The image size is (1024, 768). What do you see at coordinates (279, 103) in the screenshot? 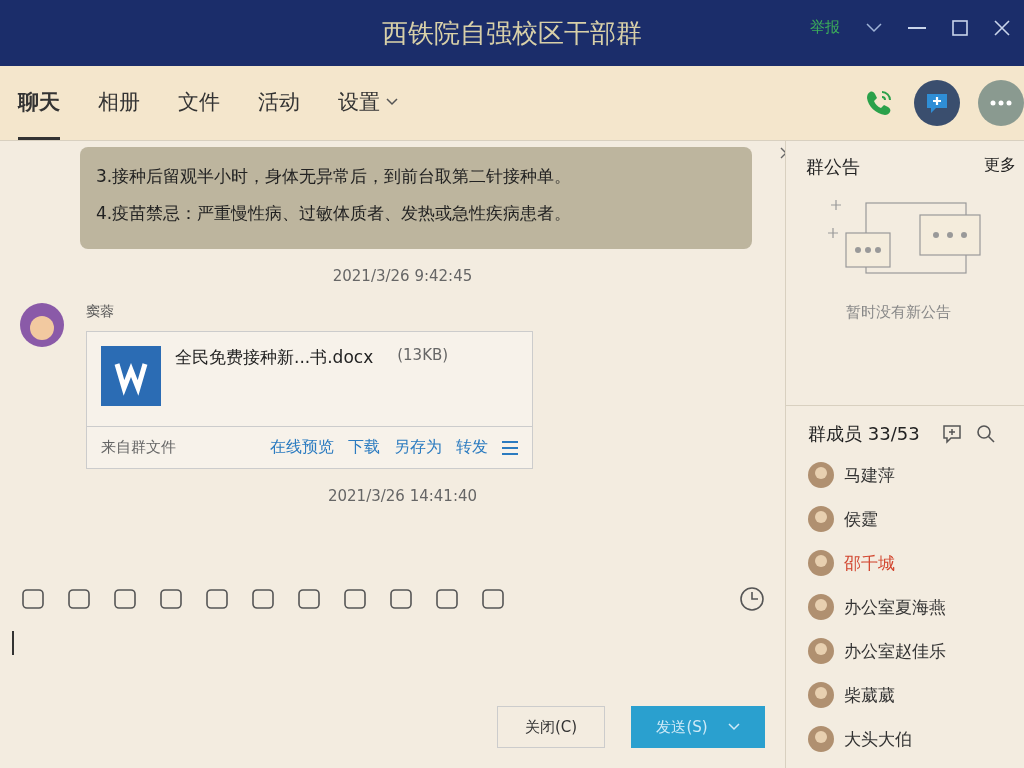
I see `tab: 活动` at bounding box center [279, 103].